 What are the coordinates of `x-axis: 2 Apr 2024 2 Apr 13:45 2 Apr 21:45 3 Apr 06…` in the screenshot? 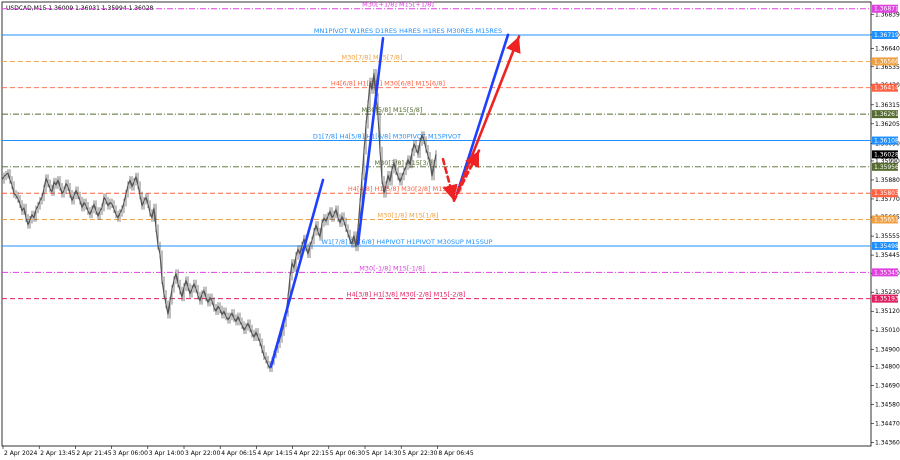 It's located at (238, 451).